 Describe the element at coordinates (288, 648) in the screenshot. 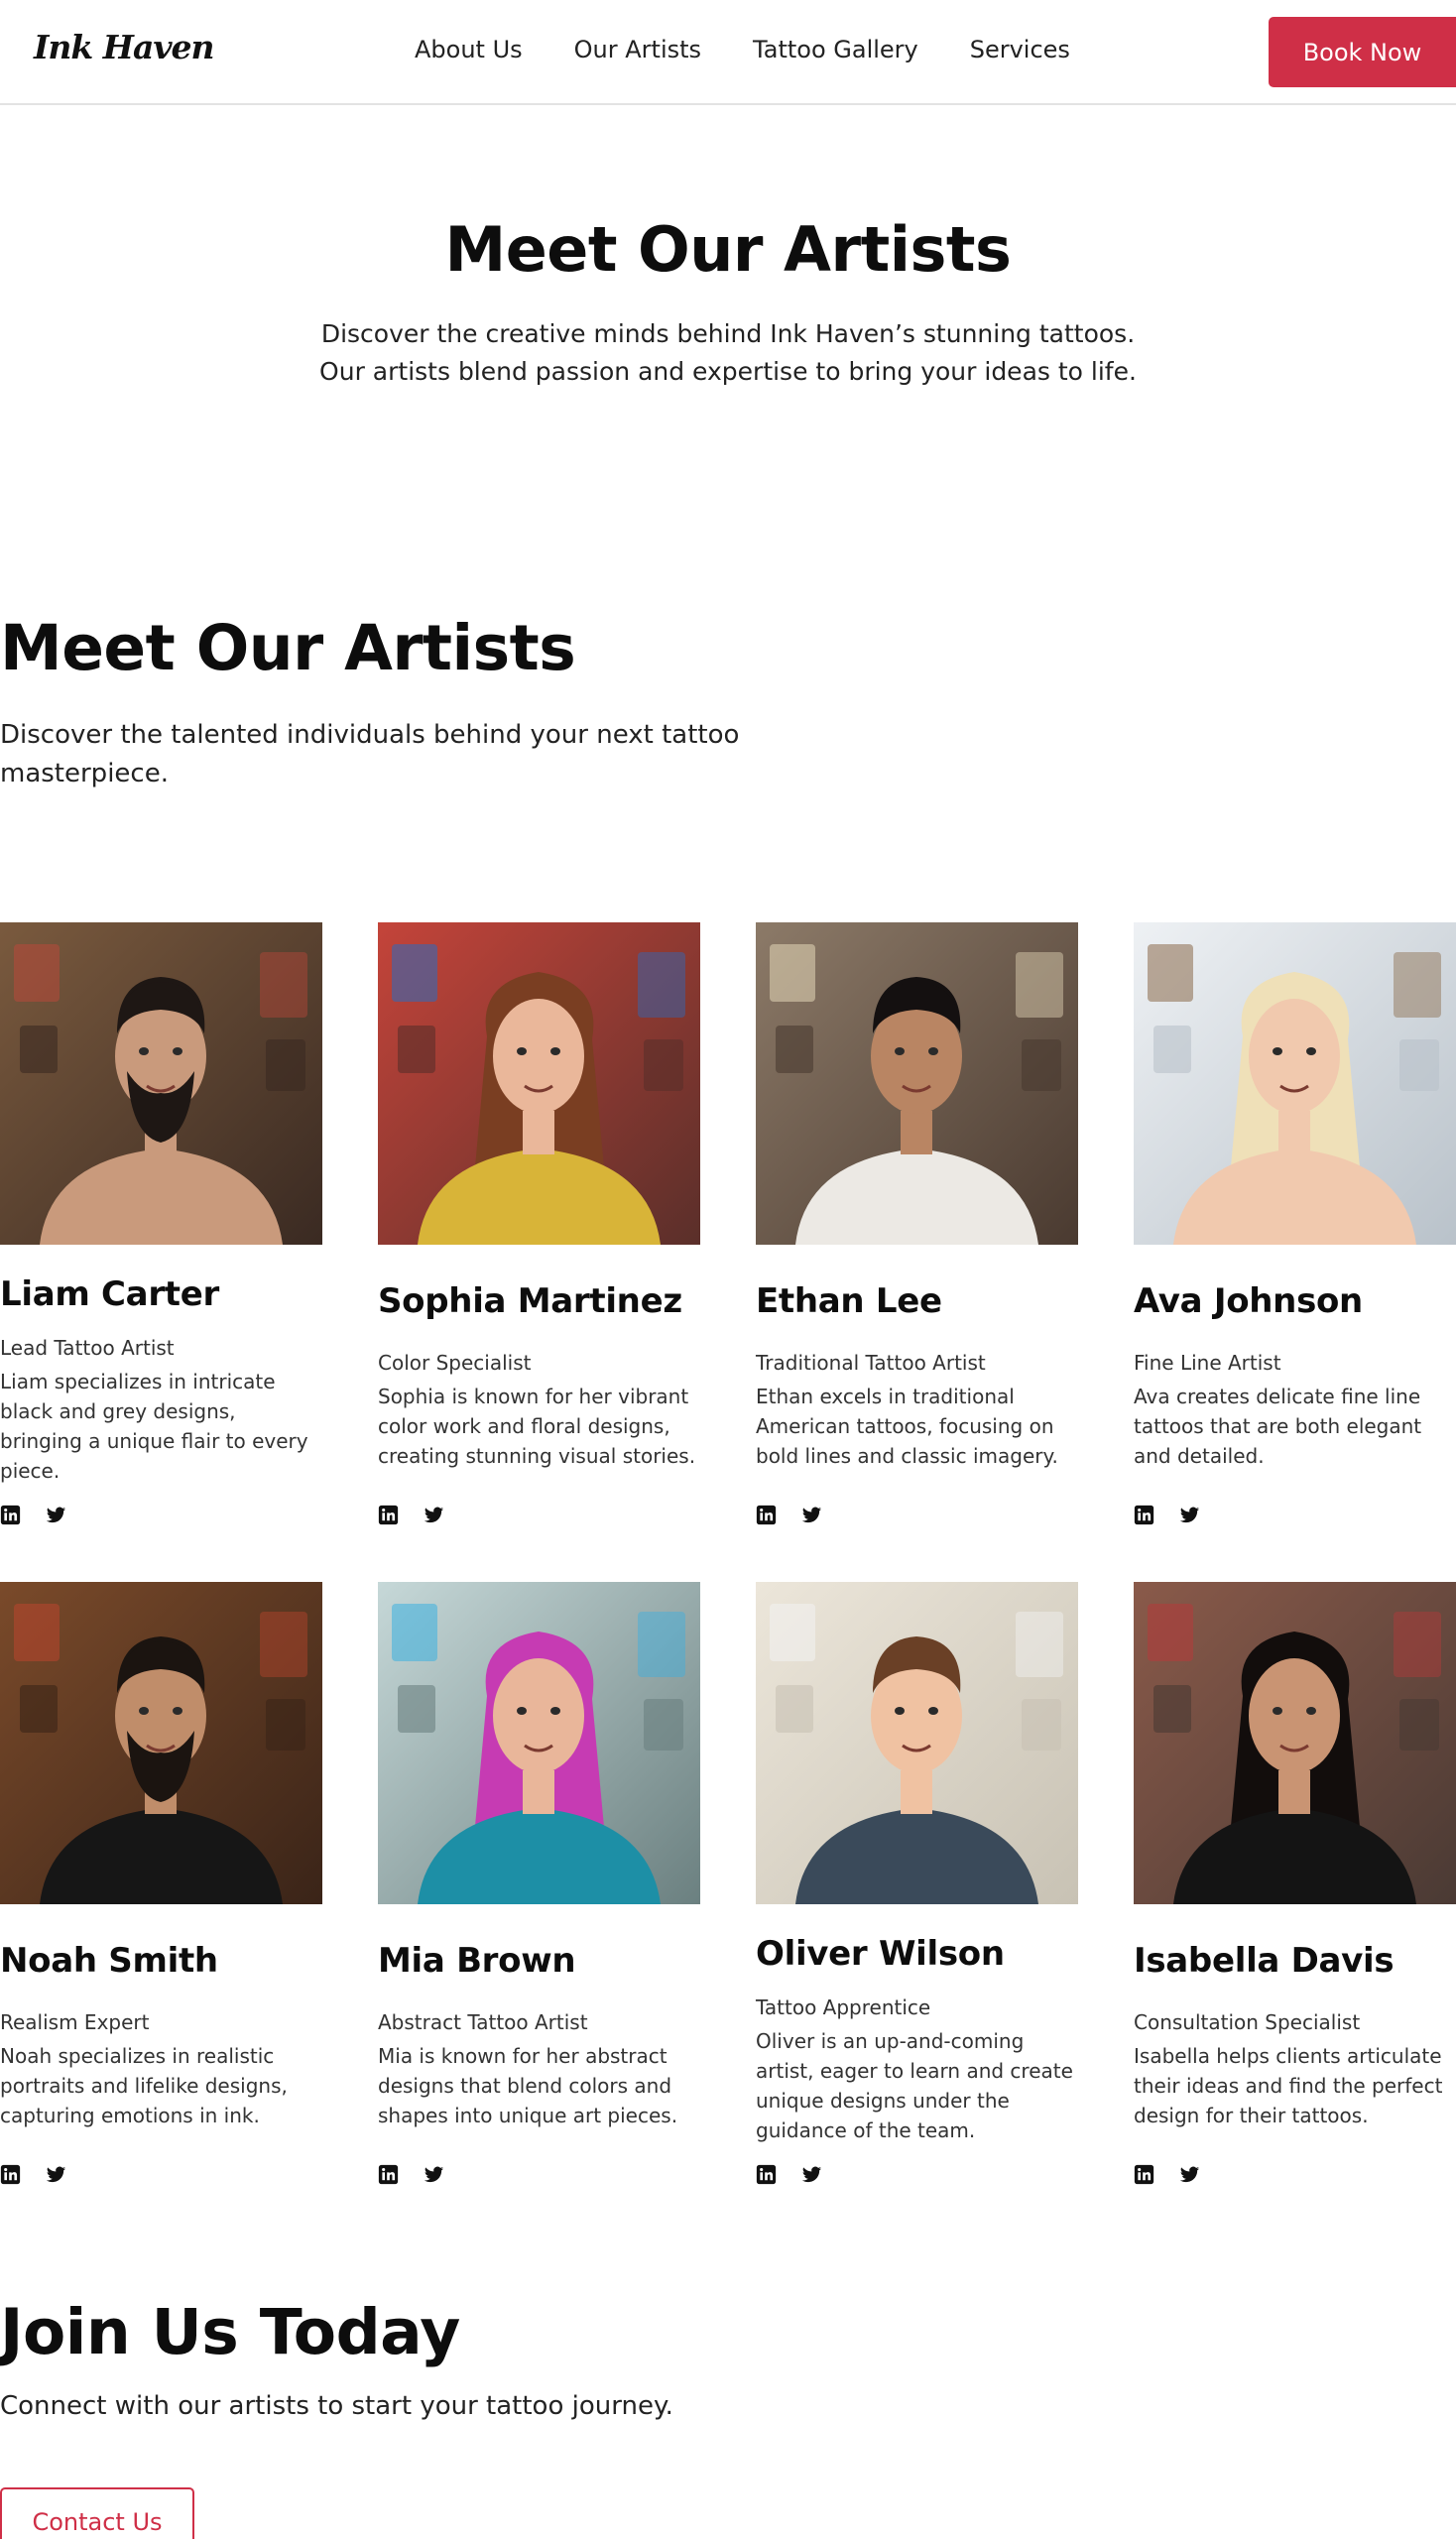

I see `artists-section-title: Meet Our Artists` at that location.